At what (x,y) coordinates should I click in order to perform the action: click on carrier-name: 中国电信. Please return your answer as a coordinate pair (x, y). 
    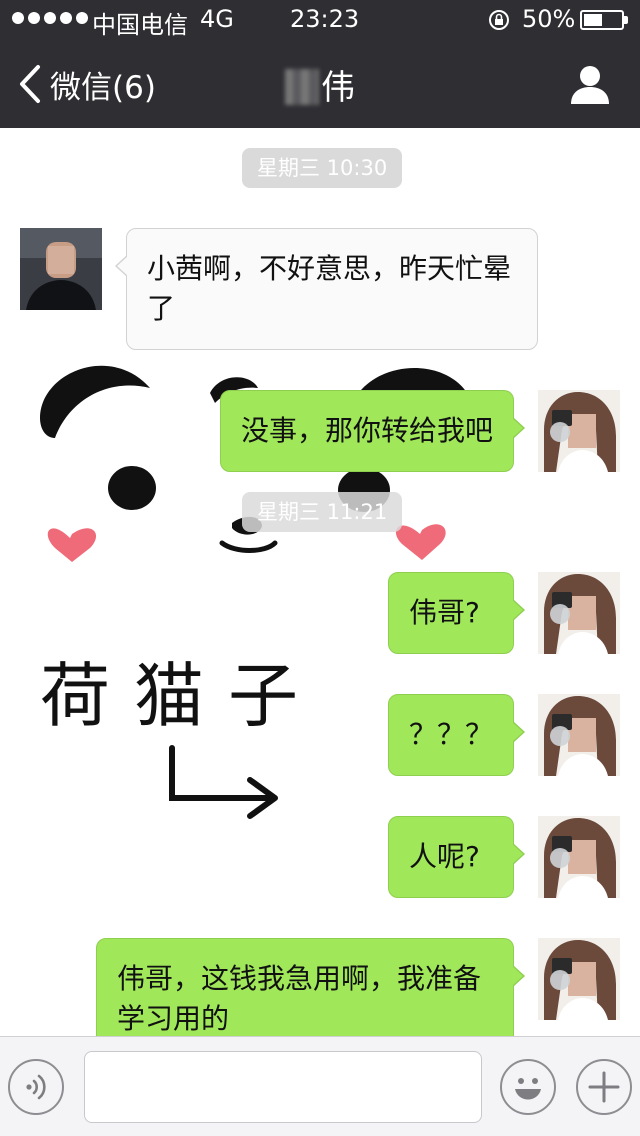
    Looking at the image, I should click on (140, 25).